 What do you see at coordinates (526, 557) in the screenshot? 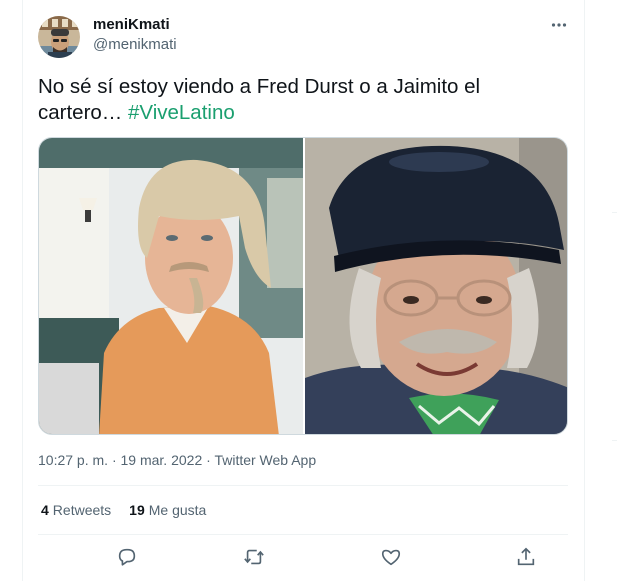
I see `share-icon` at bounding box center [526, 557].